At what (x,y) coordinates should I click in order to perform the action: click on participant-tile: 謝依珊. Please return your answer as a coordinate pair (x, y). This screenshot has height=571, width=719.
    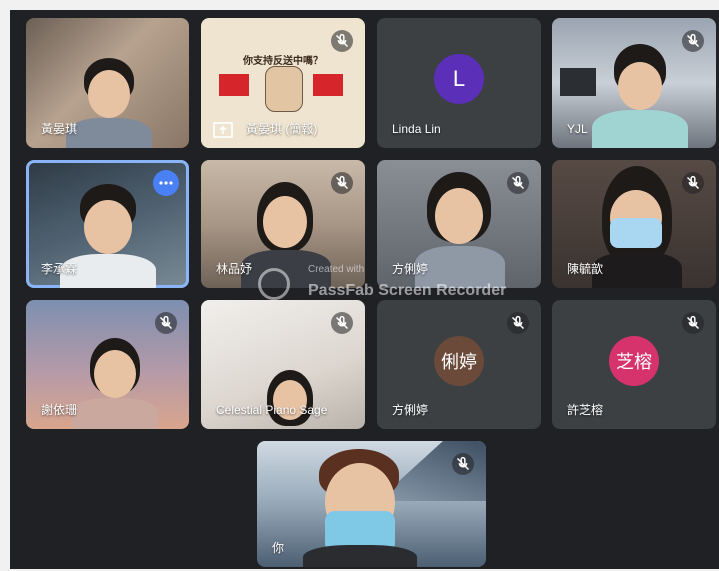
    Looking at the image, I should click on (107, 364).